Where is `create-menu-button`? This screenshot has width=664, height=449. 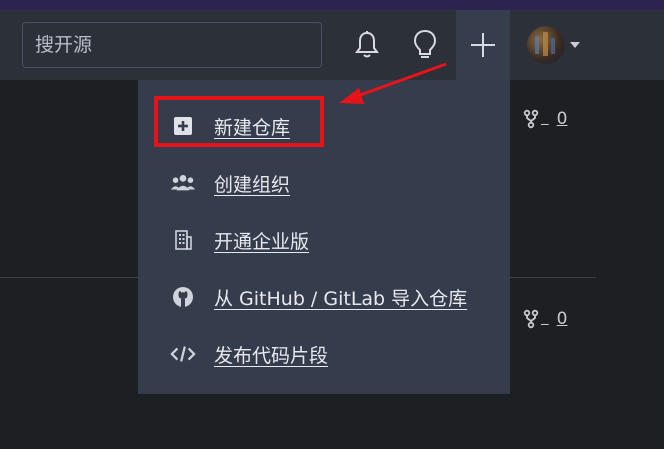 create-menu-button is located at coordinates (483, 45).